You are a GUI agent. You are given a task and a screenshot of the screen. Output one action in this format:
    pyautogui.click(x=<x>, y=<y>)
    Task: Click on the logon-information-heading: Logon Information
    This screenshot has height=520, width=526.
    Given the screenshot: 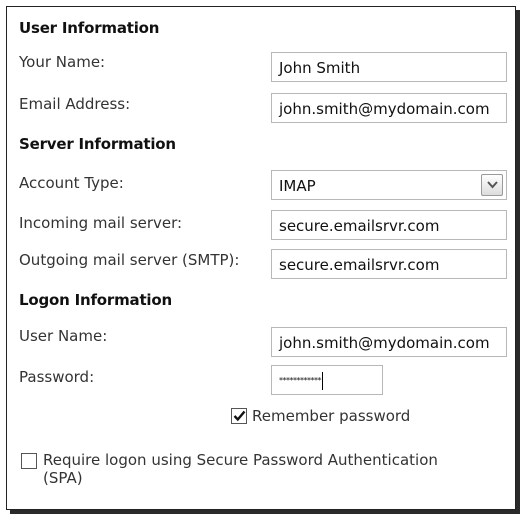 What is the action you would take?
    pyautogui.click(x=95, y=300)
    